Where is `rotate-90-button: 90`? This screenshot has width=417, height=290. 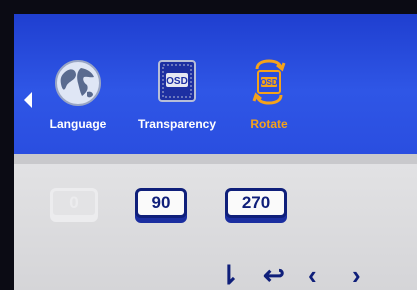
rotate-90-button: 90 is located at coordinates (161, 203).